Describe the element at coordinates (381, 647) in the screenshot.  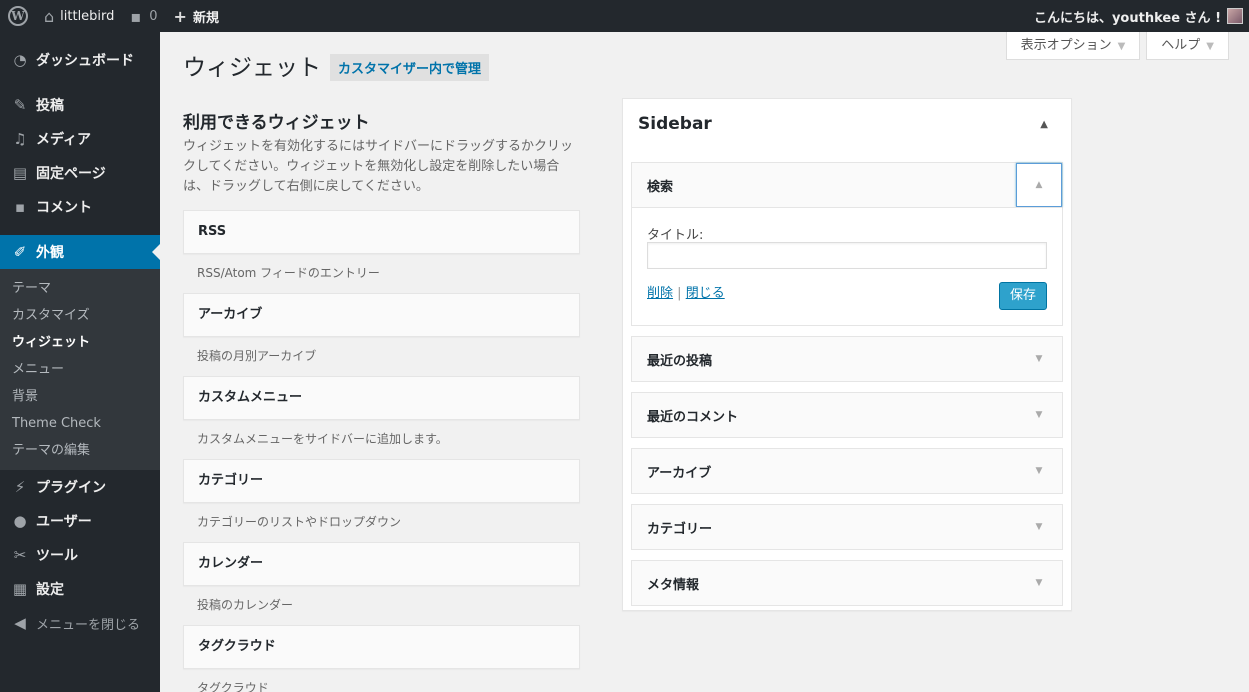
I see `widget-tag-cloud: タグクラウド` at that location.